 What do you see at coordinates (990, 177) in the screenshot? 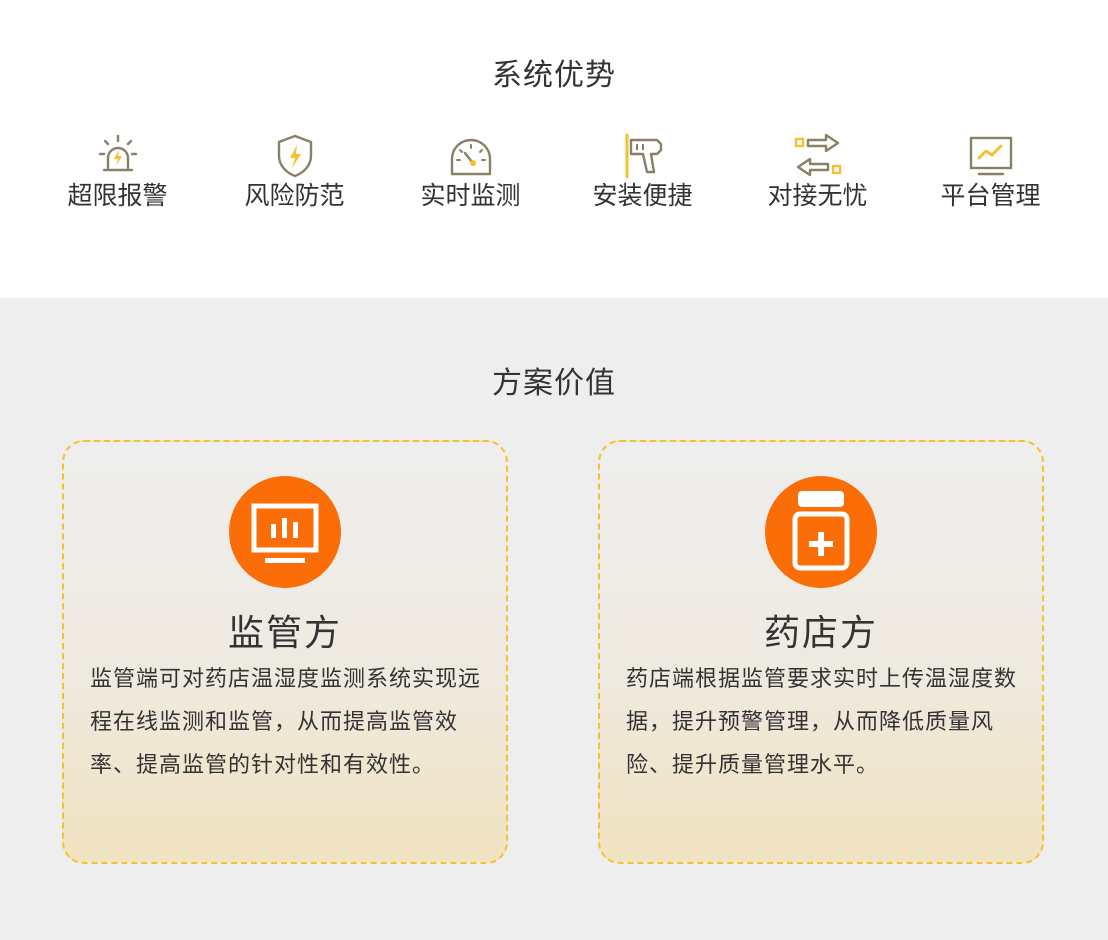
I see `advantage-item-monitor: 平台管理` at bounding box center [990, 177].